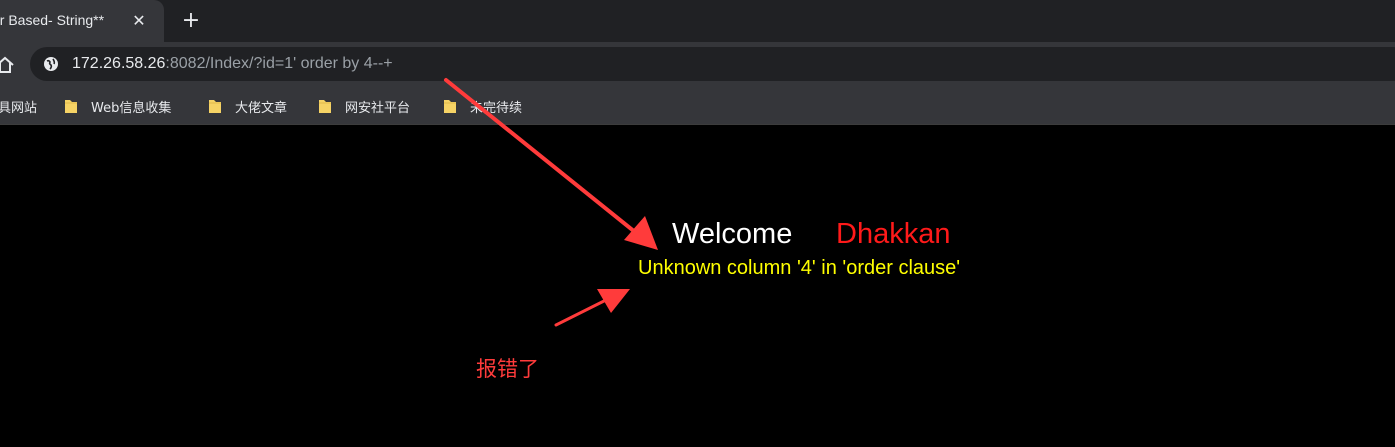  What do you see at coordinates (551, 164) in the screenshot?
I see `arrow-to-welcome` at bounding box center [551, 164].